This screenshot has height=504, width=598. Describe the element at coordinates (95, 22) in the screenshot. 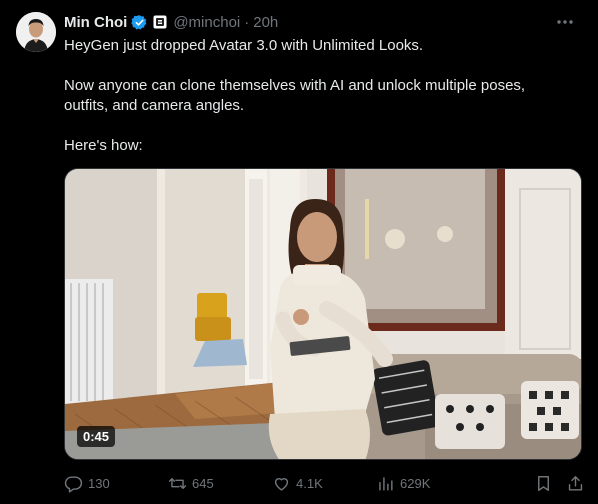

I see `author-name: Min Choi` at that location.